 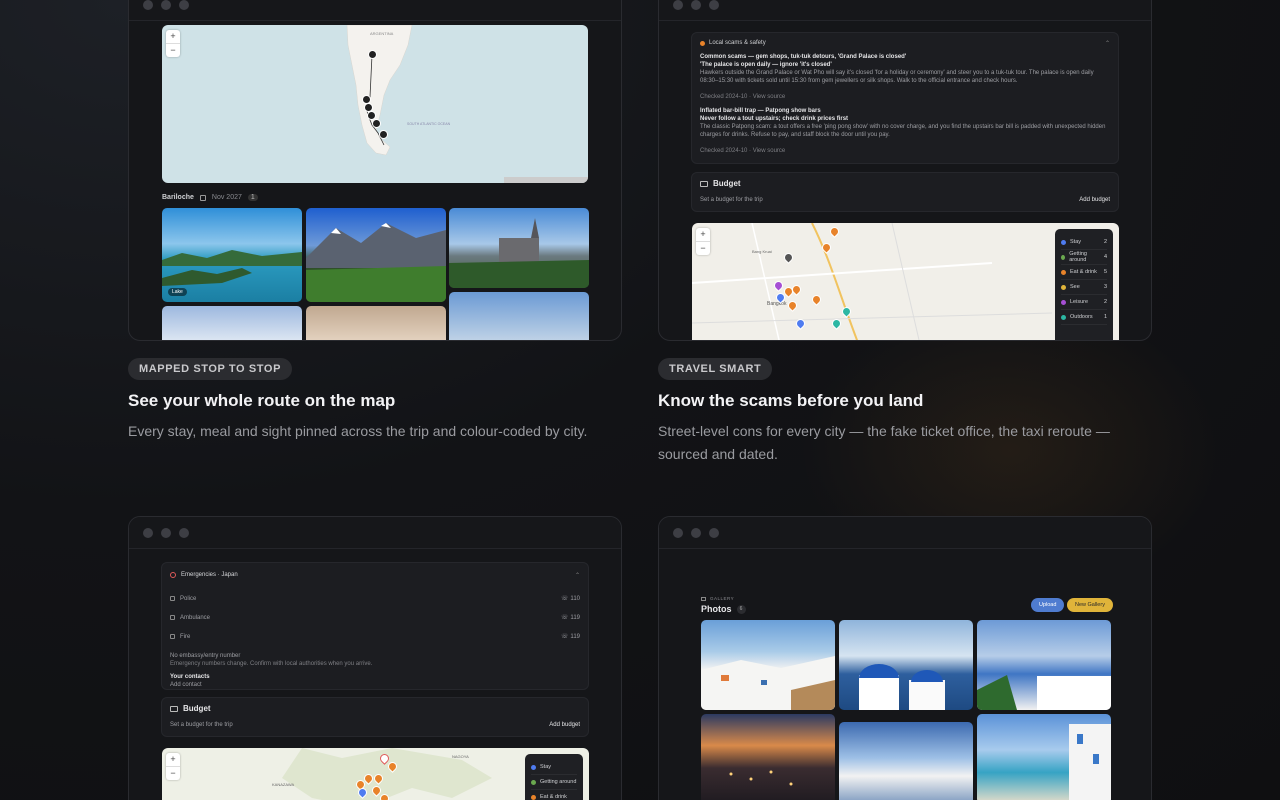 What do you see at coordinates (210, 369) in the screenshot?
I see `feature-badge: MAPPED STOP TO STOP` at bounding box center [210, 369].